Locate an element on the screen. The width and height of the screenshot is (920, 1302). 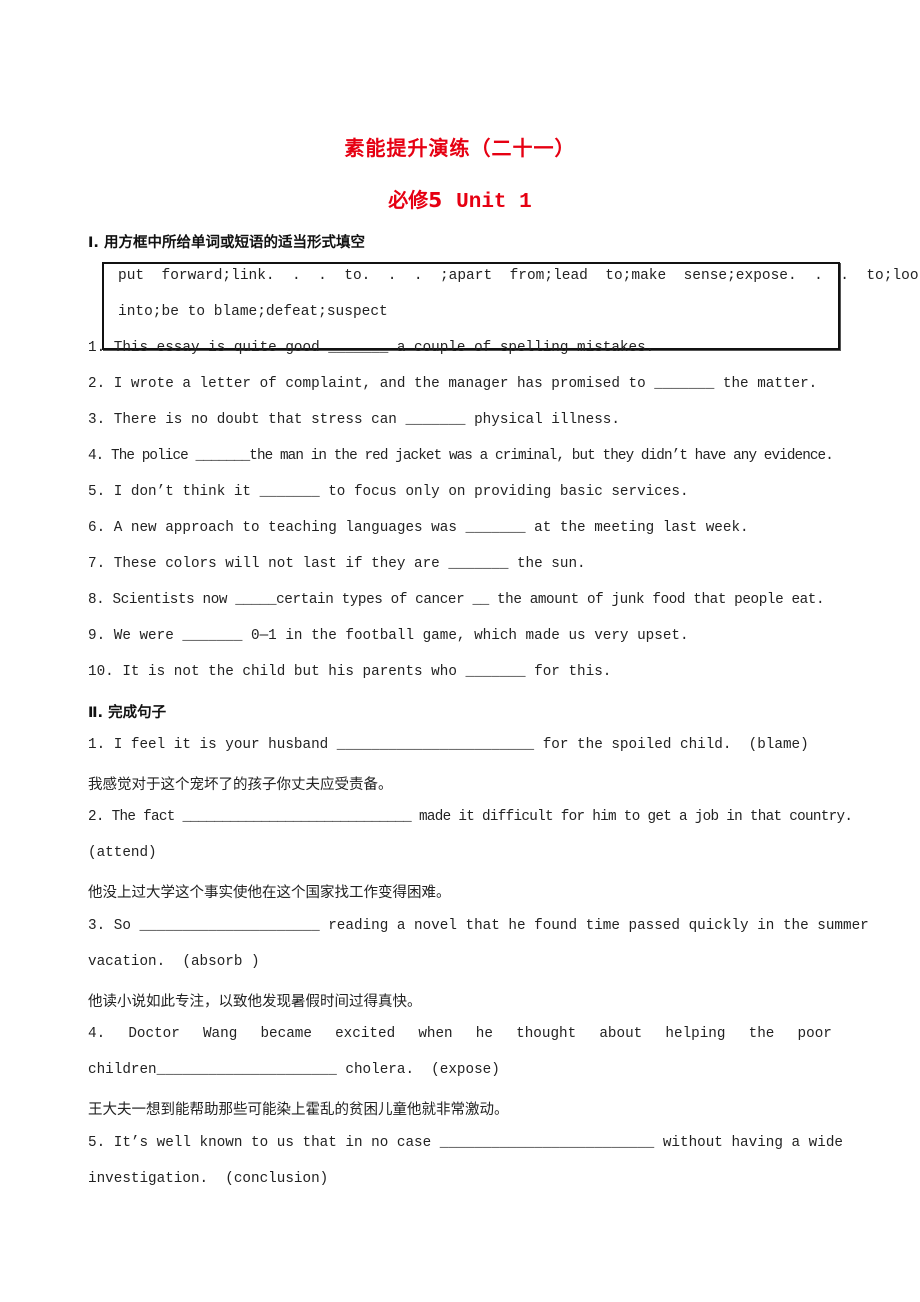
word: Wang is located at coordinates (220, 1034).